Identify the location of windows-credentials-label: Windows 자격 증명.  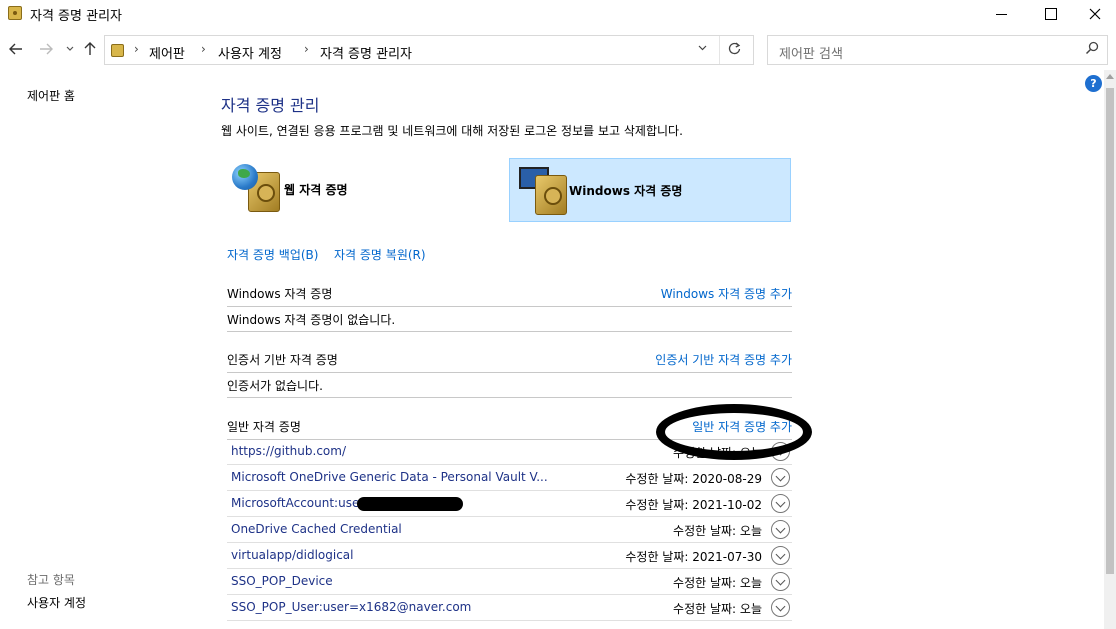
(626, 191).